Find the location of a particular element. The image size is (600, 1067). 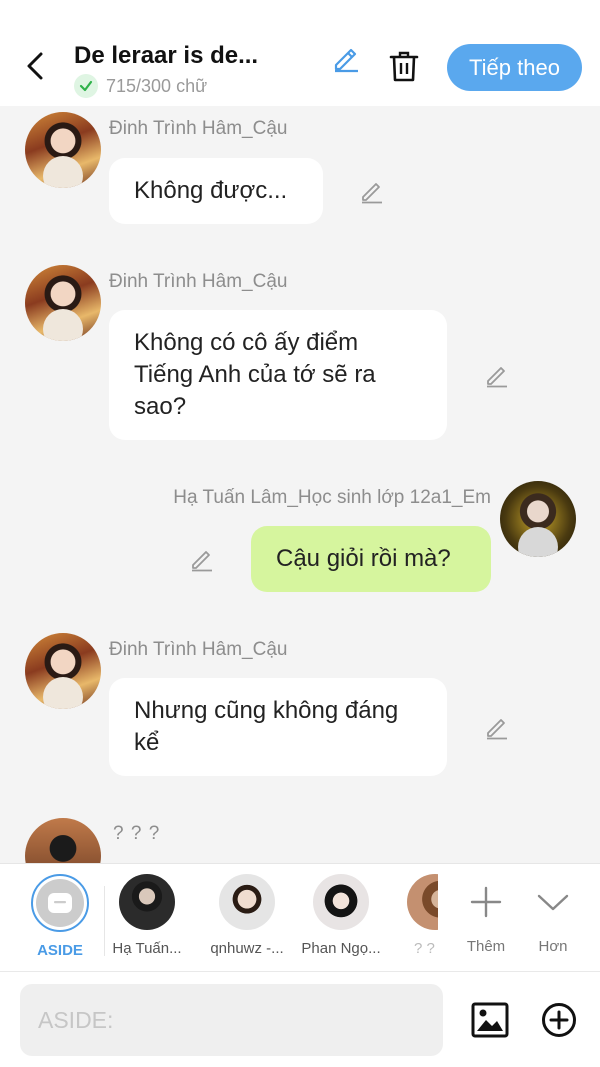

plus-icon is located at coordinates (486, 902).